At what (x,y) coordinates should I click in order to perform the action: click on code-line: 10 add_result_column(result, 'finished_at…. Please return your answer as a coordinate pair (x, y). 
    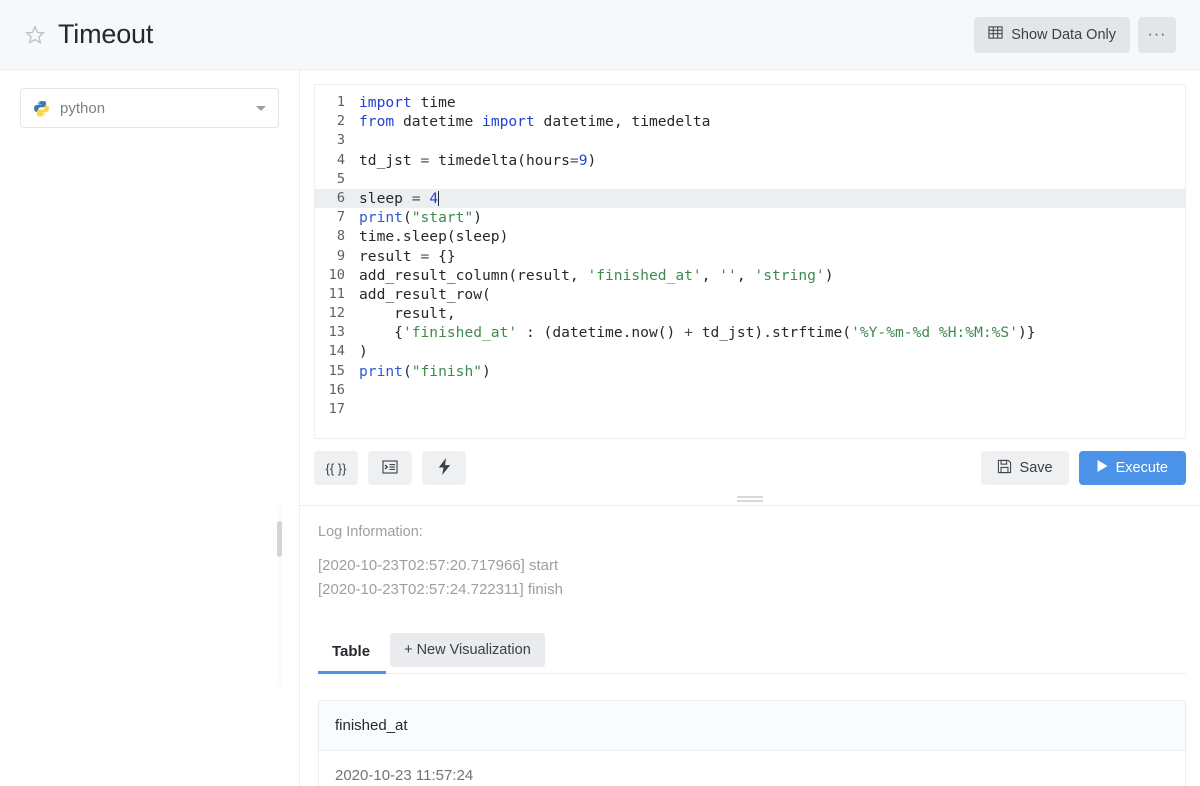
    Looking at the image, I should click on (750, 275).